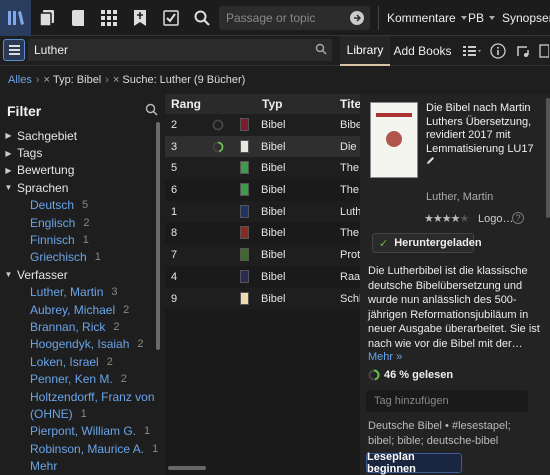 The width and height of the screenshot is (550, 475). What do you see at coordinates (139, 18) in the screenshot?
I see `bookmark-icon` at bounding box center [139, 18].